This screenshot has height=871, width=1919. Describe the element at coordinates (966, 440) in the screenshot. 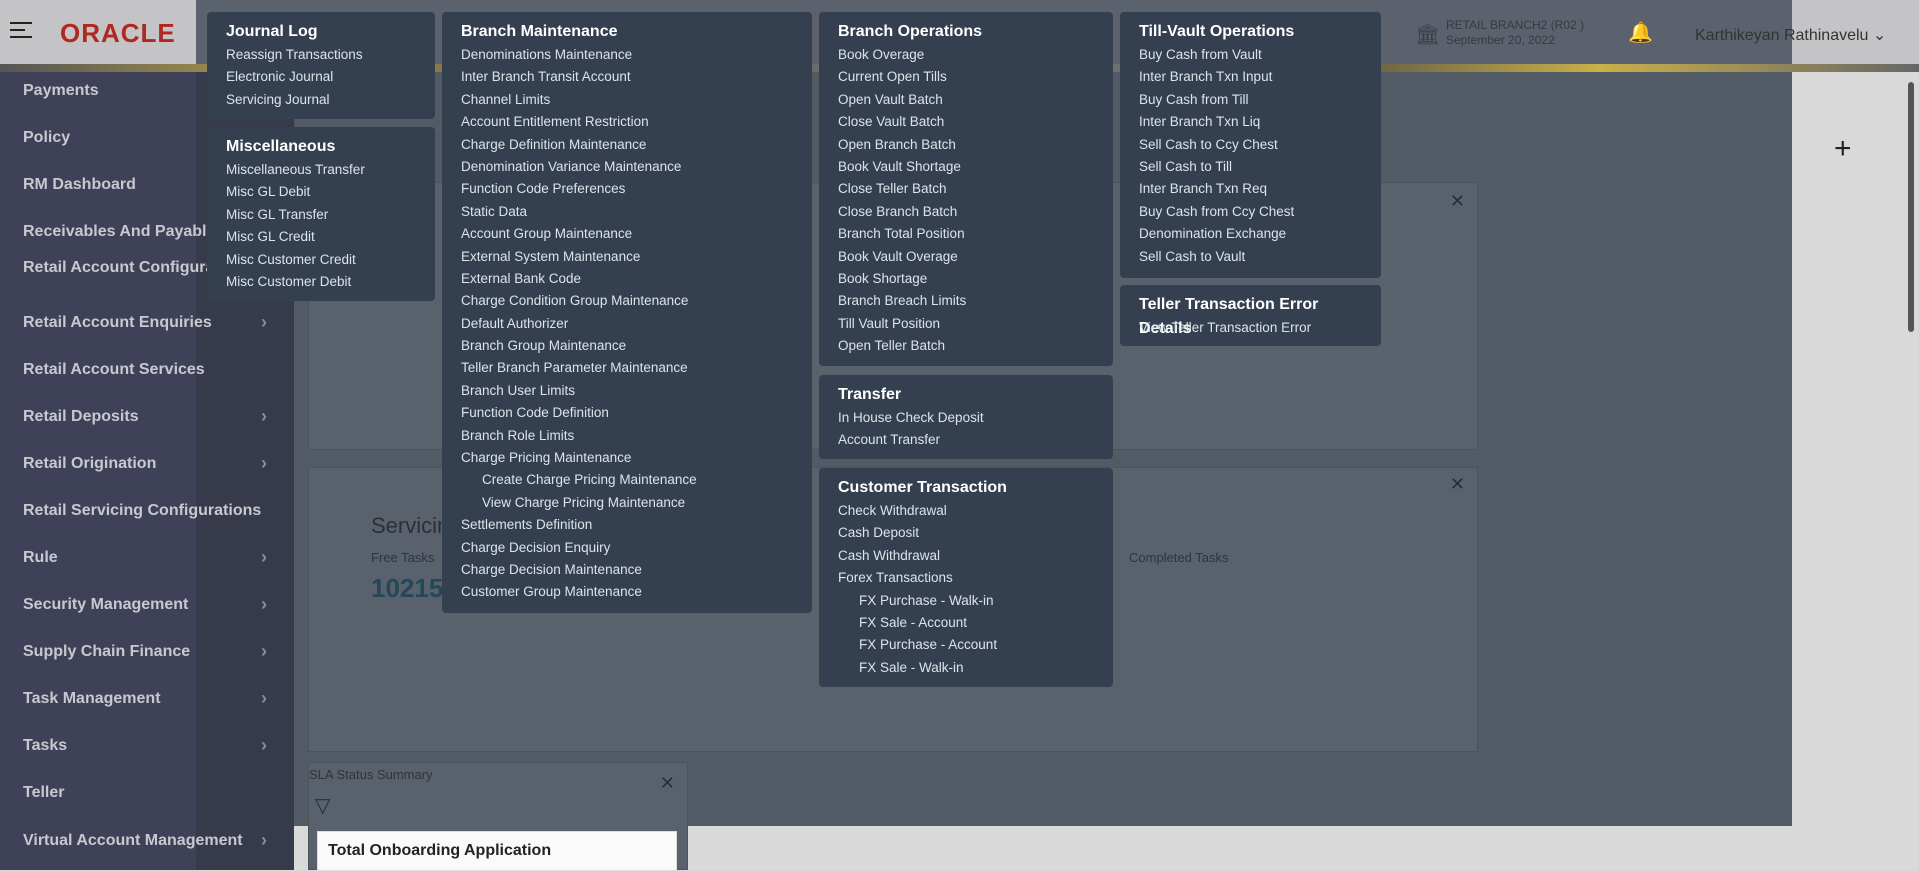

I see `menu-item-account-transfer: Account Transfer` at that location.